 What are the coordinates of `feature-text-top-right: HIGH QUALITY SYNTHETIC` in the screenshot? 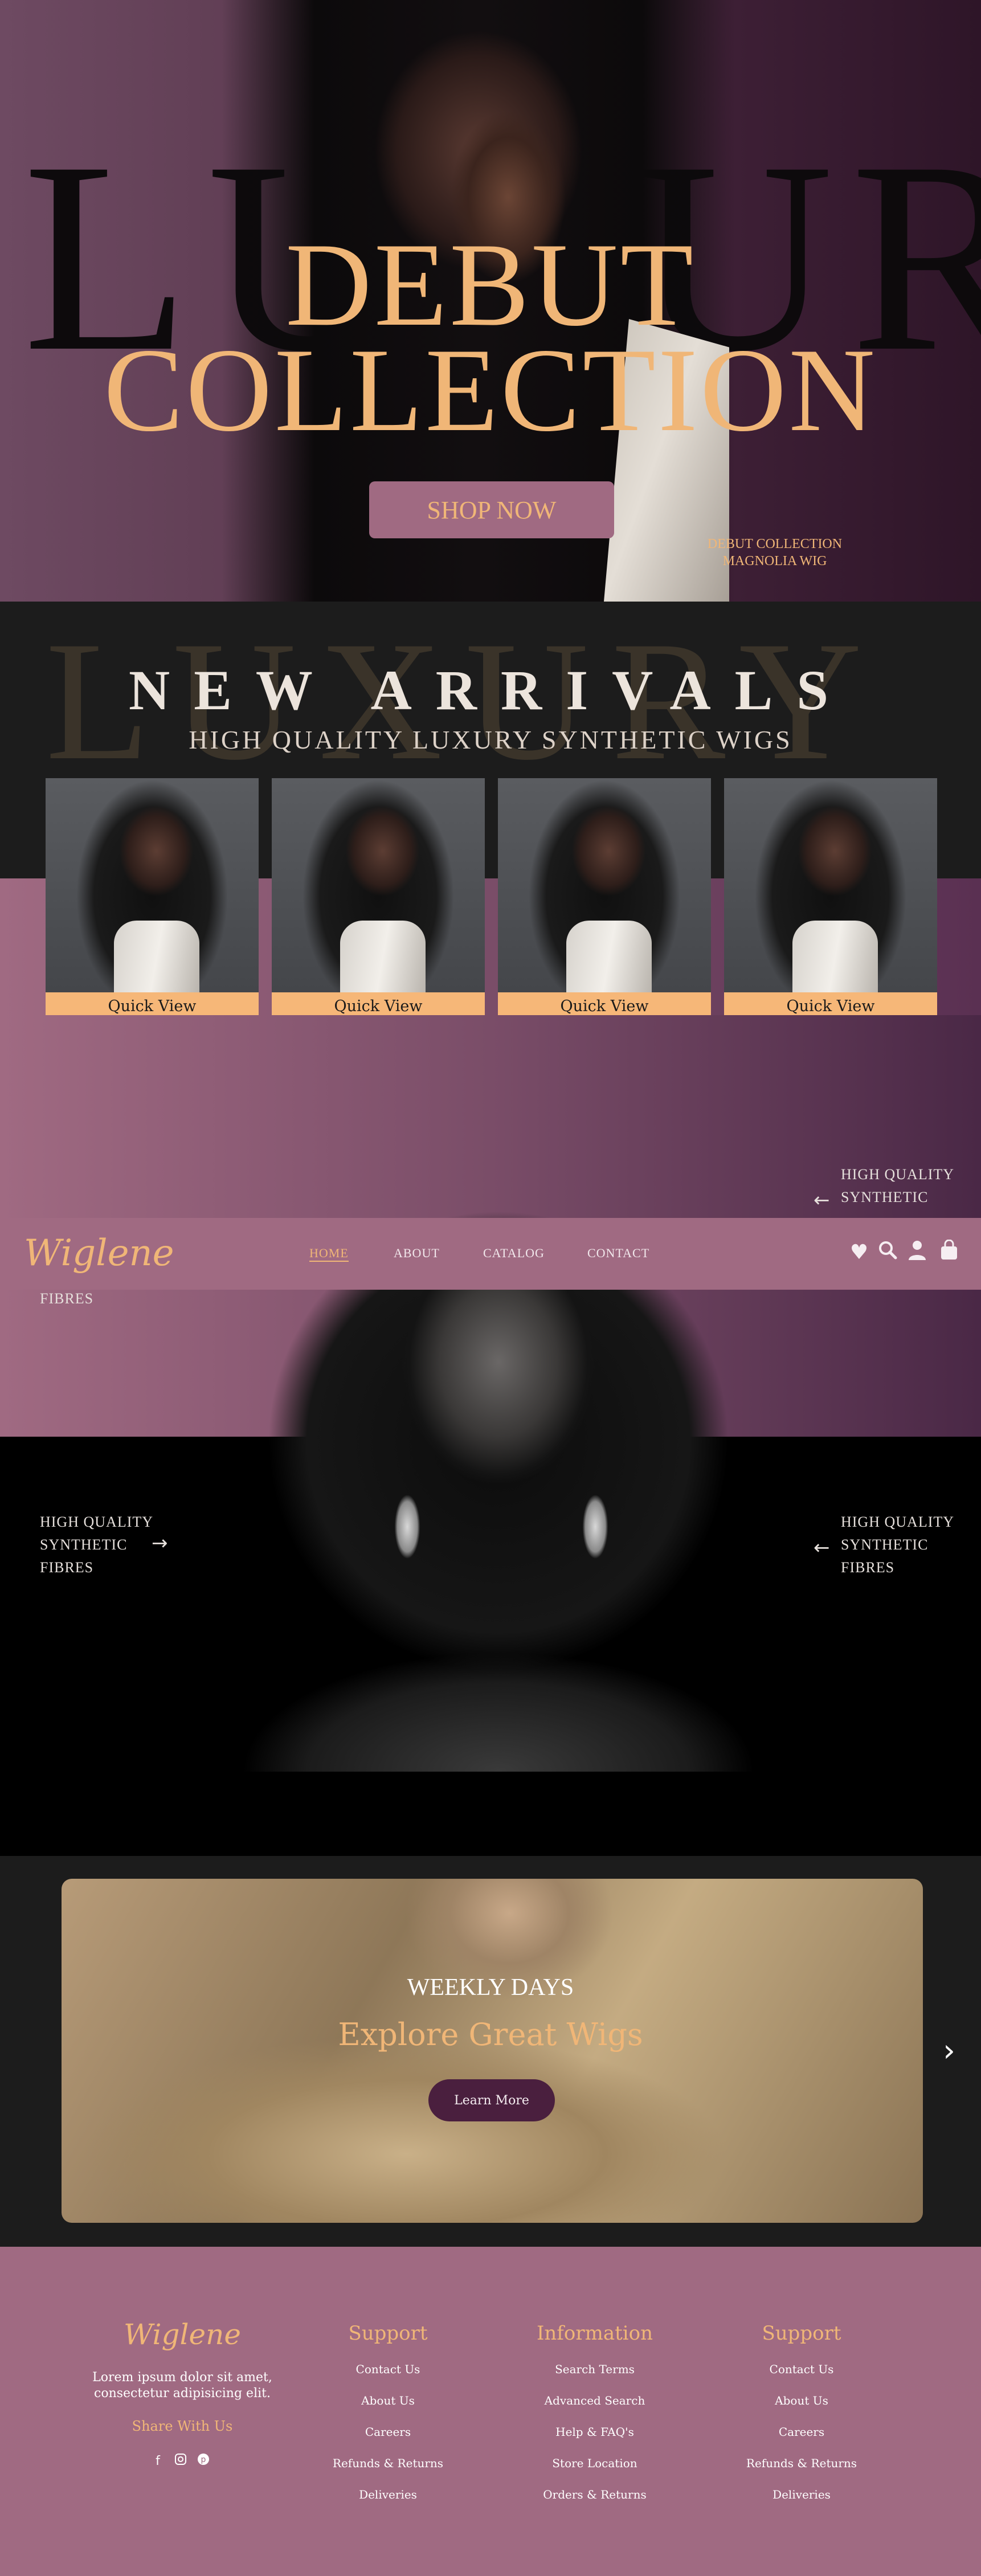 It's located at (897, 1186).